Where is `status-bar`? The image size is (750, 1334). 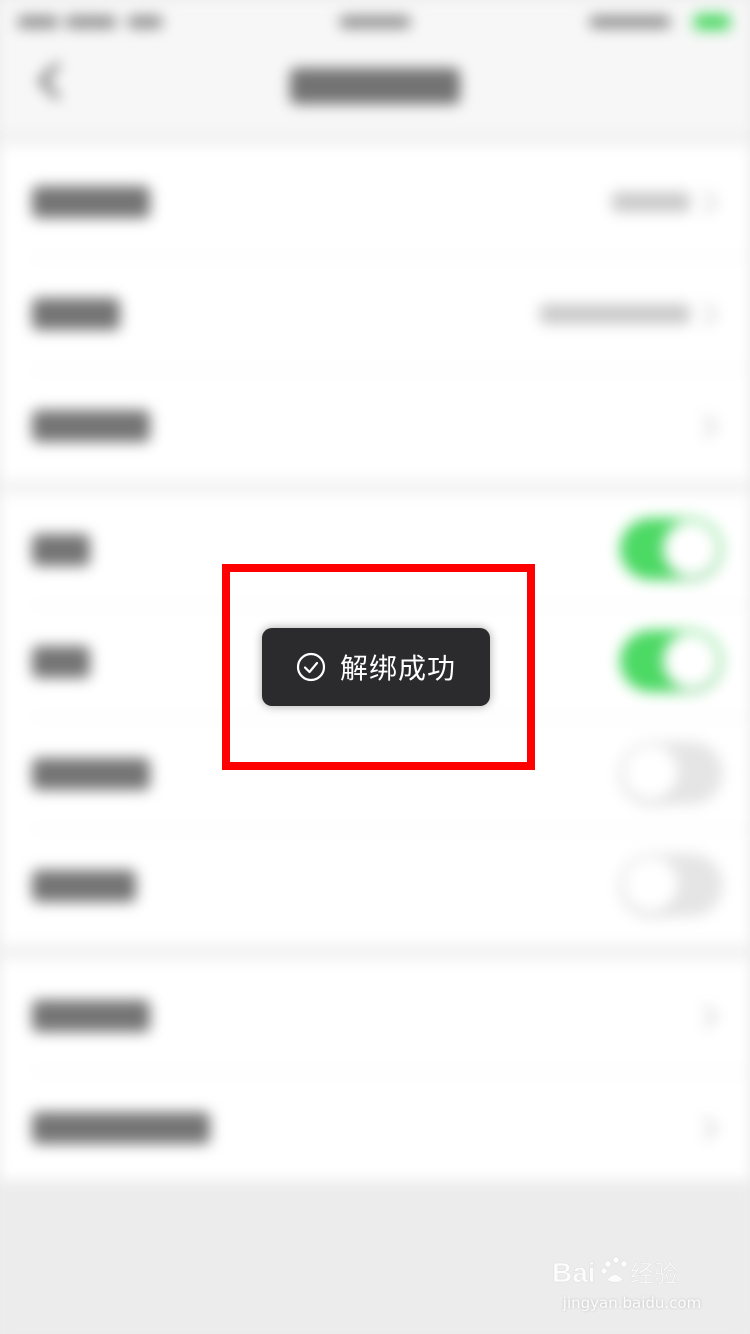 status-bar is located at coordinates (375, 22).